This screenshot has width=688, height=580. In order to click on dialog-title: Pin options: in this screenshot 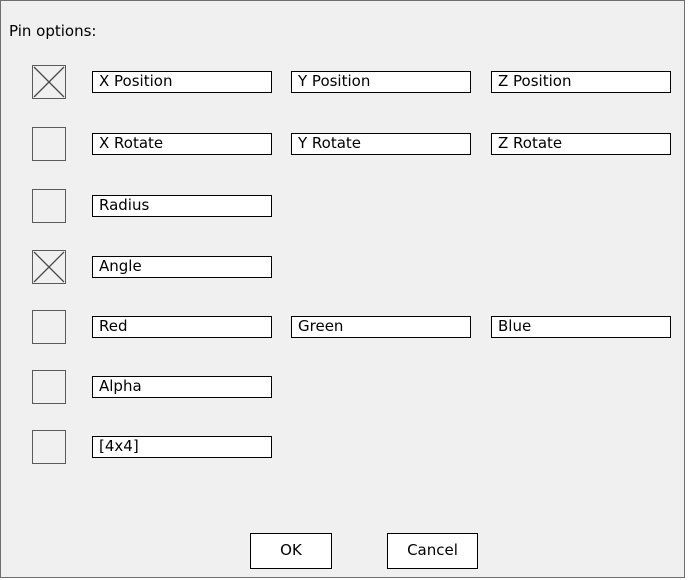, I will do `click(53, 31)`.